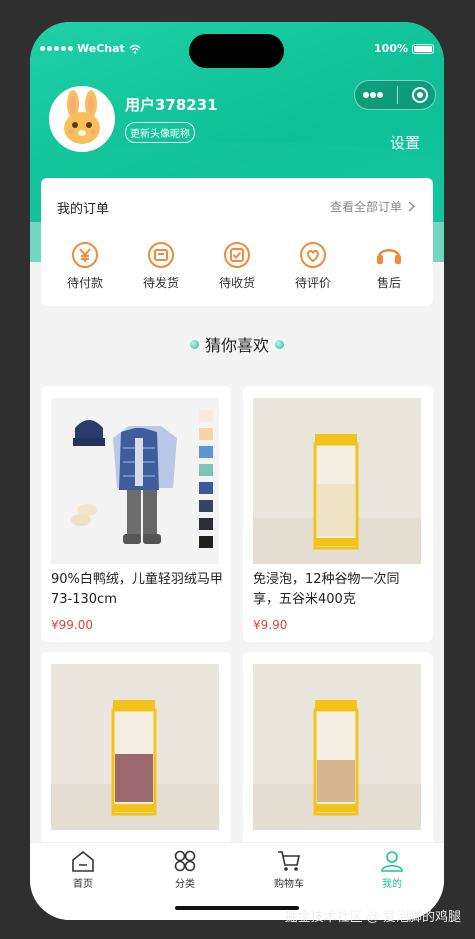  What do you see at coordinates (135, 481) in the screenshot?
I see `product-image-kids-vest` at bounding box center [135, 481].